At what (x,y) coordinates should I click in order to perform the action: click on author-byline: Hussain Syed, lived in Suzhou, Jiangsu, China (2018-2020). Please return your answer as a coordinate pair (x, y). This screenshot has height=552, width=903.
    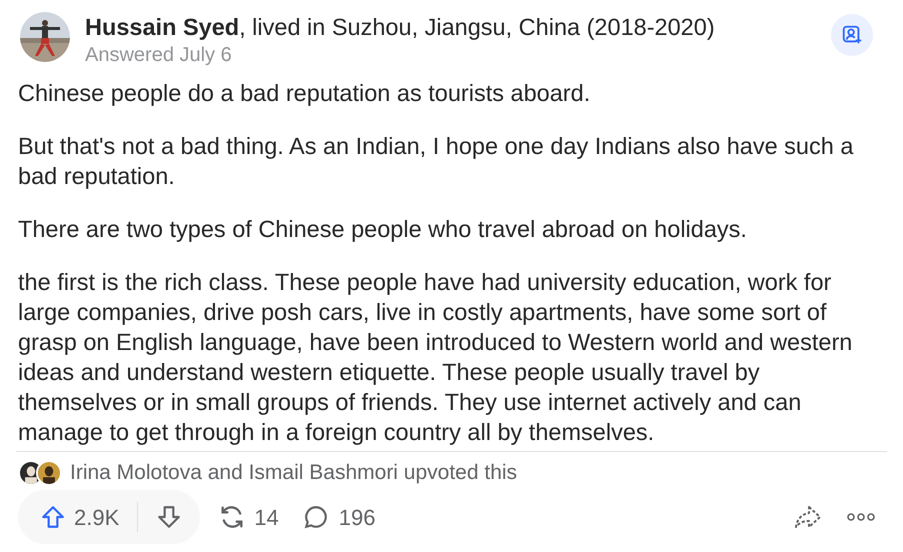
    Looking at the image, I should click on (400, 27).